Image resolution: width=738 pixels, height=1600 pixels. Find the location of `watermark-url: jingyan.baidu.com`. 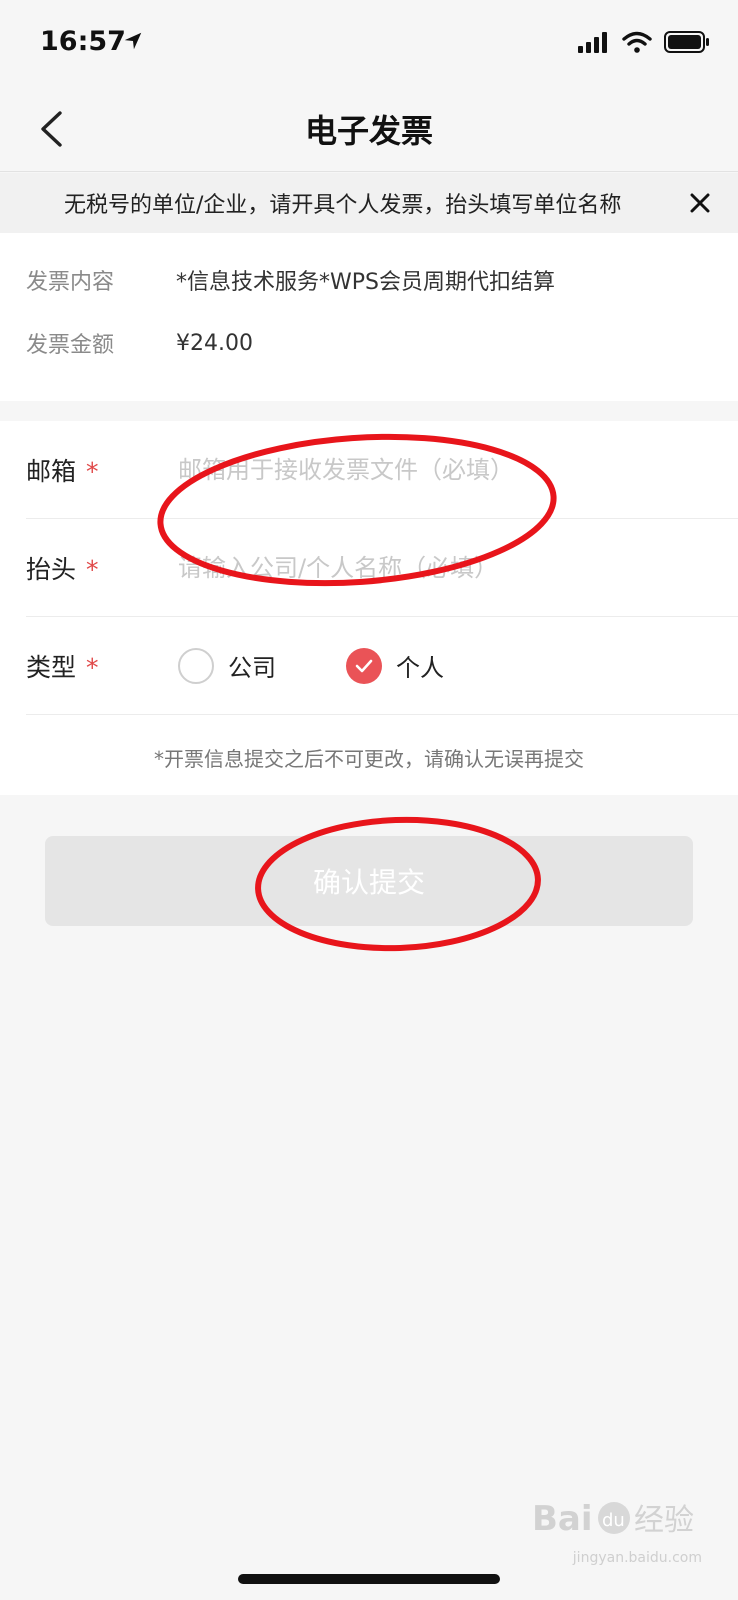

watermark-url: jingyan.baidu.com is located at coordinates (637, 1558).